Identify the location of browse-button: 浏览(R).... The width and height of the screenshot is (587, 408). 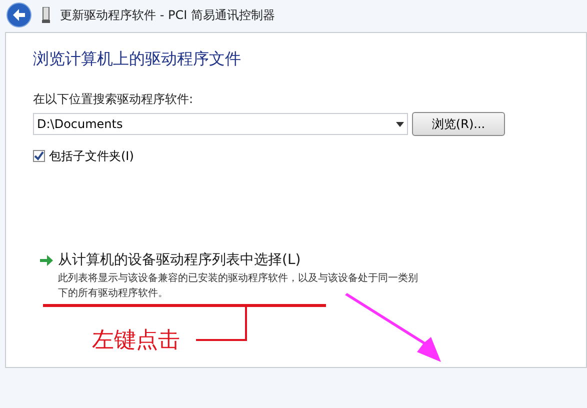
(458, 124).